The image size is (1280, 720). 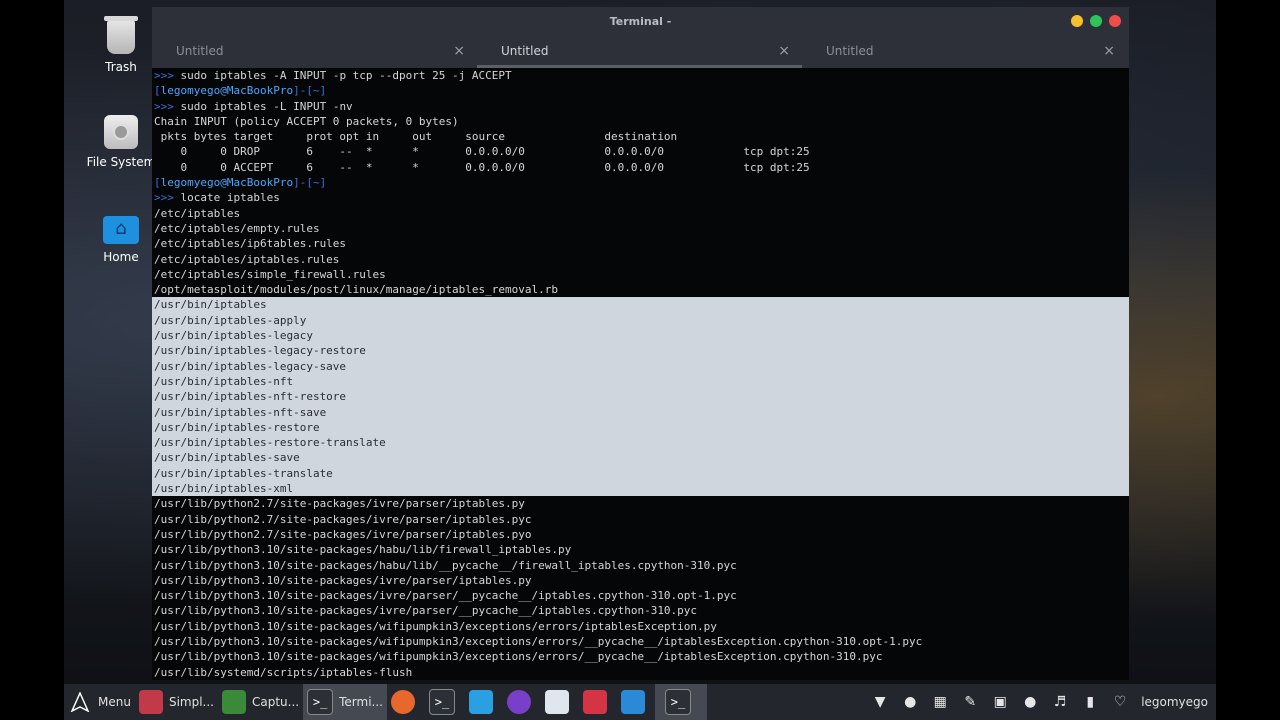 What do you see at coordinates (910, 702) in the screenshot?
I see `mail-icon: ●` at bounding box center [910, 702].